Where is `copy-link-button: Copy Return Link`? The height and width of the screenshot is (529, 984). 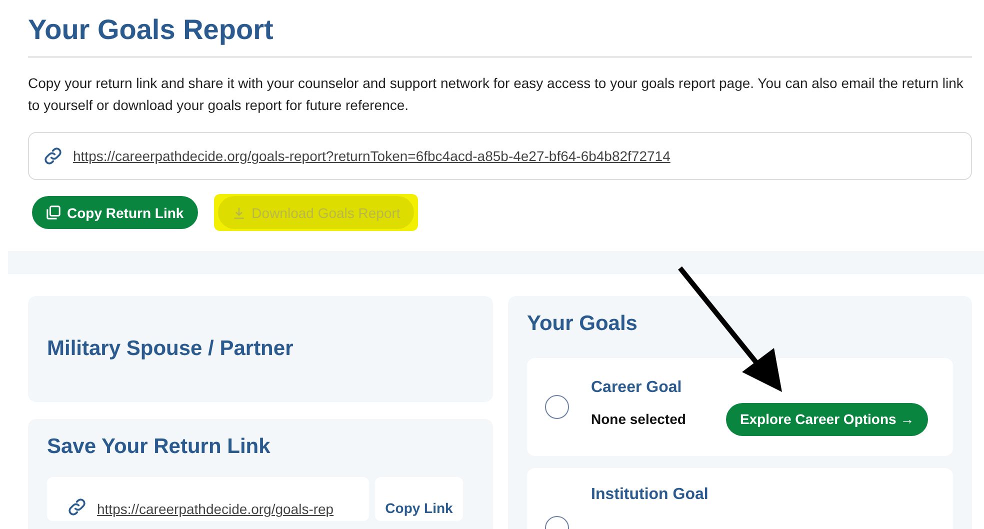
copy-link-button: Copy Return Link is located at coordinates (115, 212).